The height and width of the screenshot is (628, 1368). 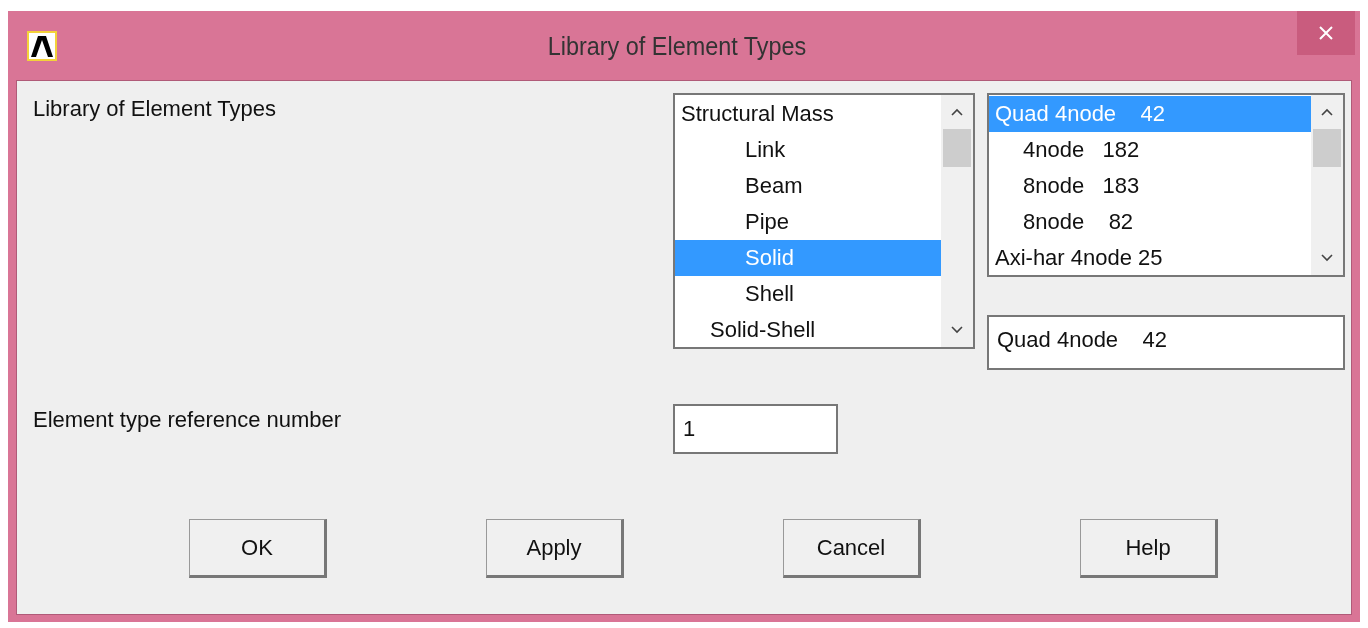 I want to click on dialog-button: Cancel, so click(x=852, y=548).